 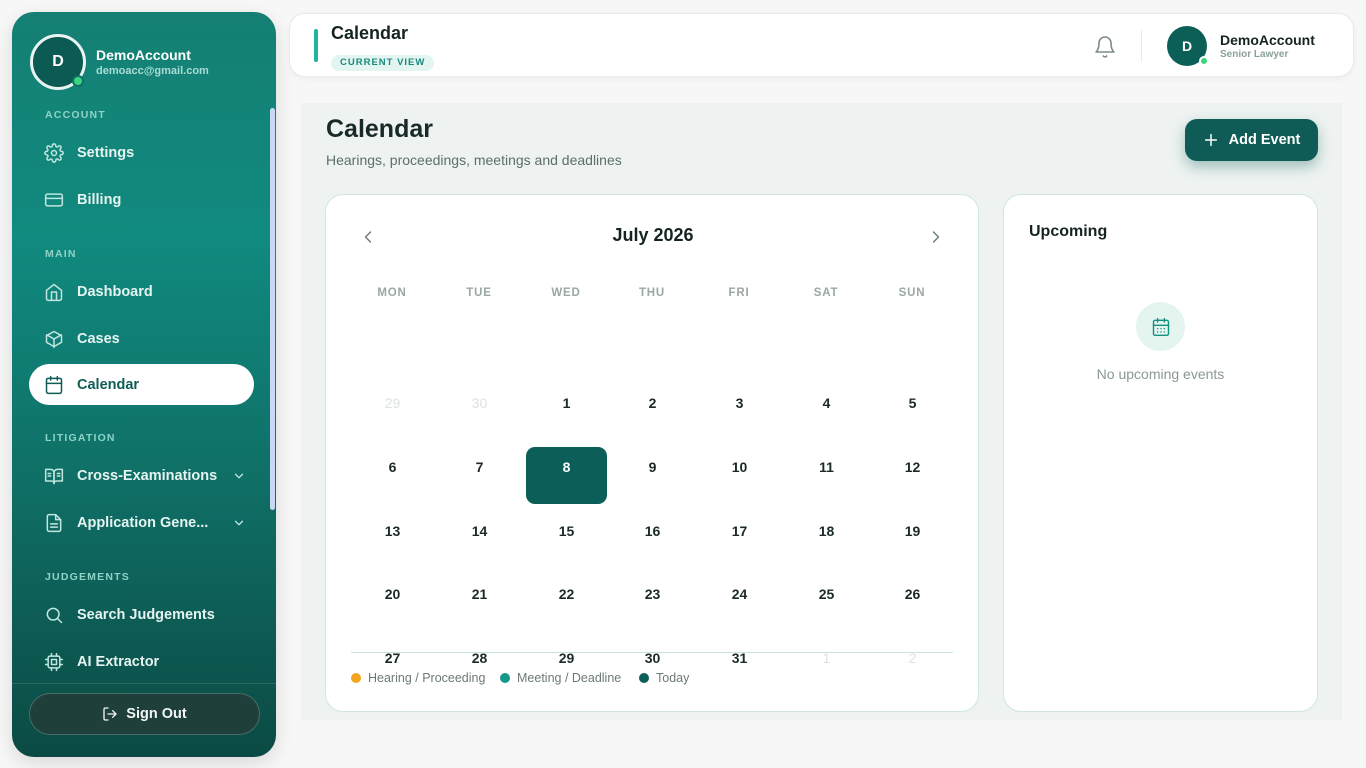 What do you see at coordinates (652, 293) in the screenshot?
I see `weekday-label: THU` at bounding box center [652, 293].